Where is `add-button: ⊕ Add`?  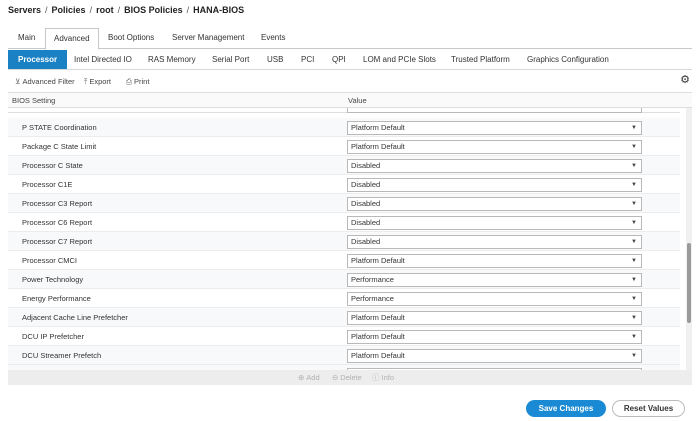 add-button: ⊕ Add is located at coordinates (309, 377).